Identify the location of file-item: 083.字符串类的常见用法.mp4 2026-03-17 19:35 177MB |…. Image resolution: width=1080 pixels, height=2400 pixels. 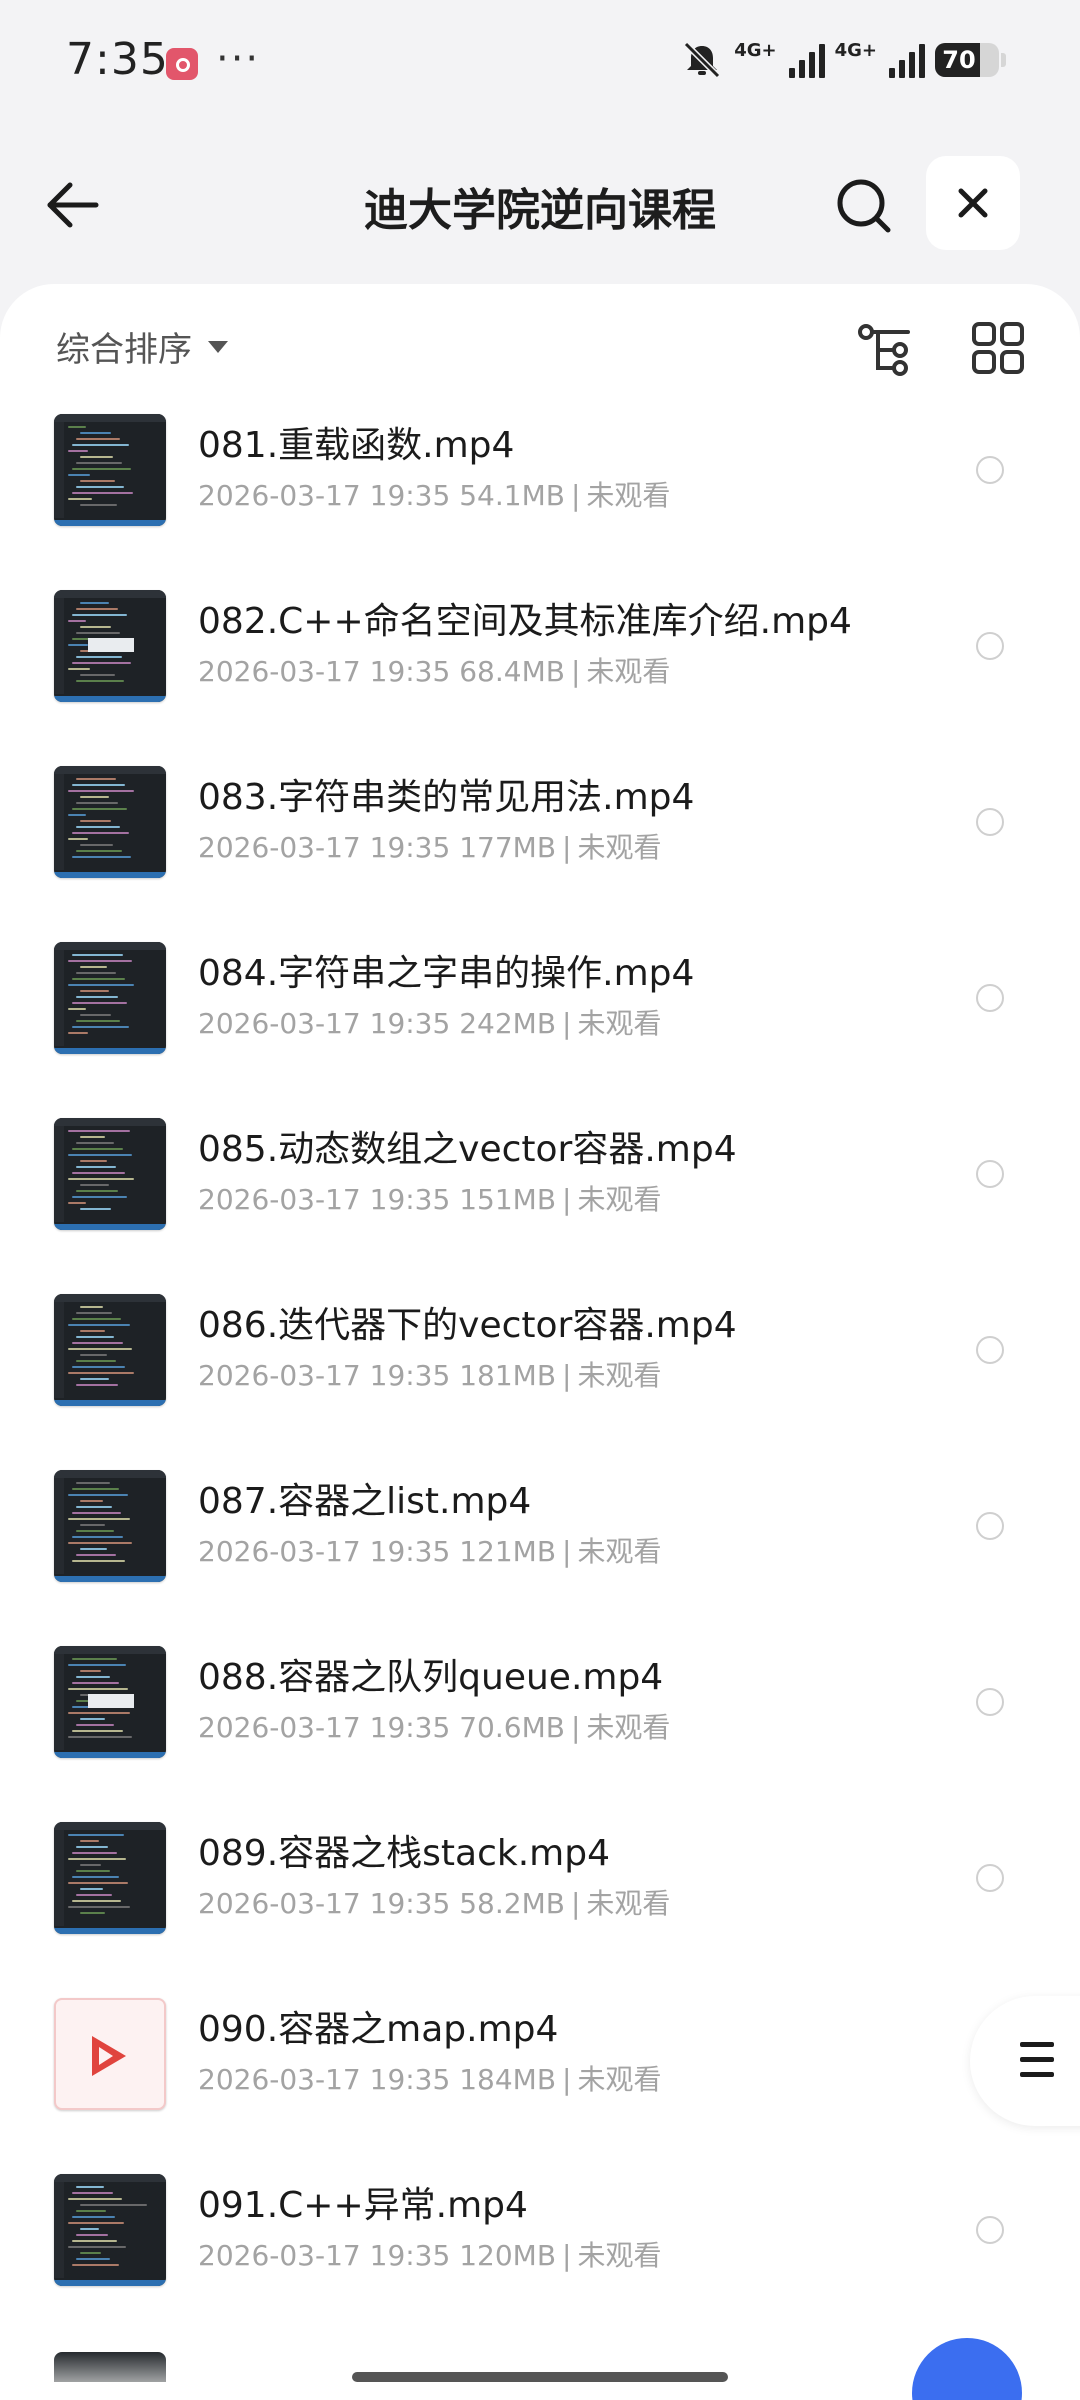
(540, 844).